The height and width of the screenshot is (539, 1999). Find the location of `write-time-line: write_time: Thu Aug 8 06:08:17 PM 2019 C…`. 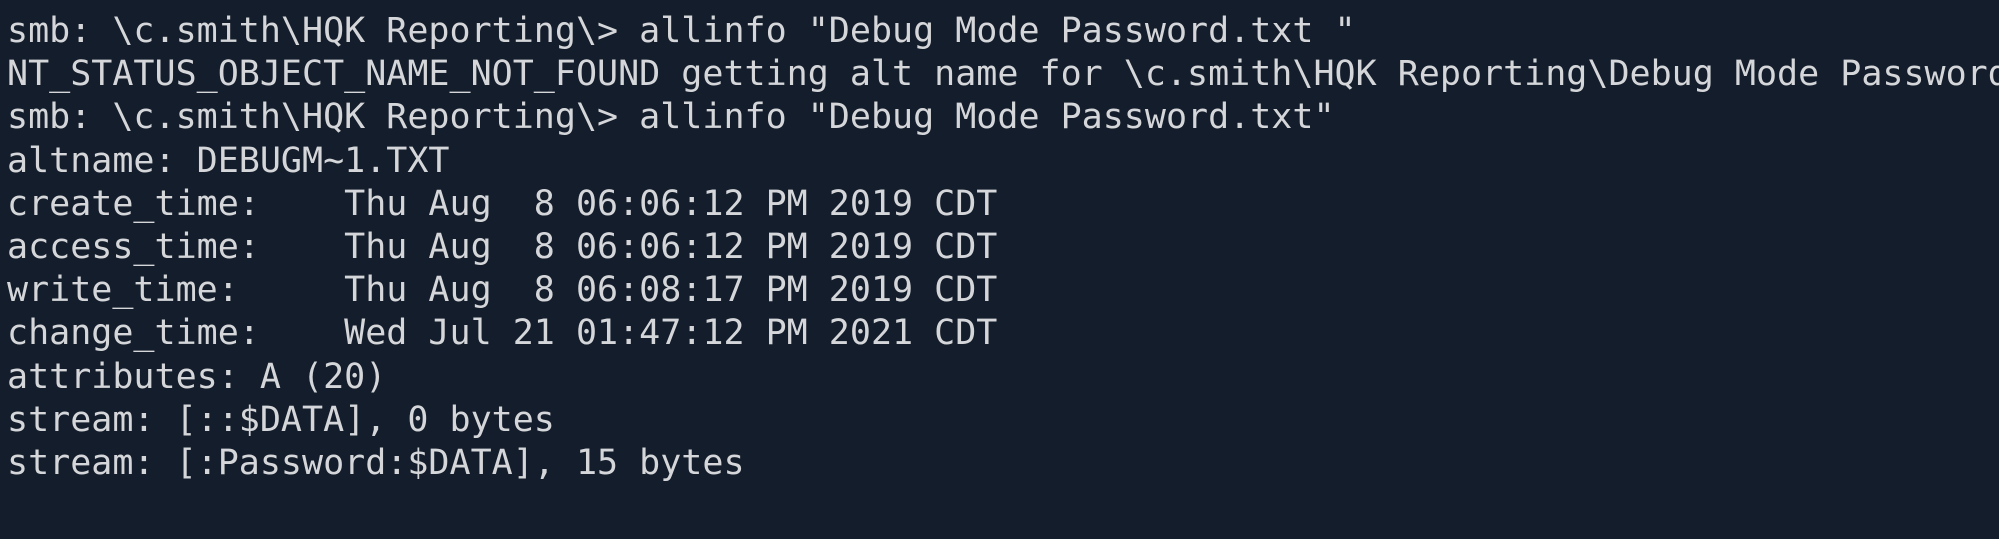

write-time-line: write_time: Thu Aug 8 06:08:17 PM 2019 C… is located at coordinates (502, 290).